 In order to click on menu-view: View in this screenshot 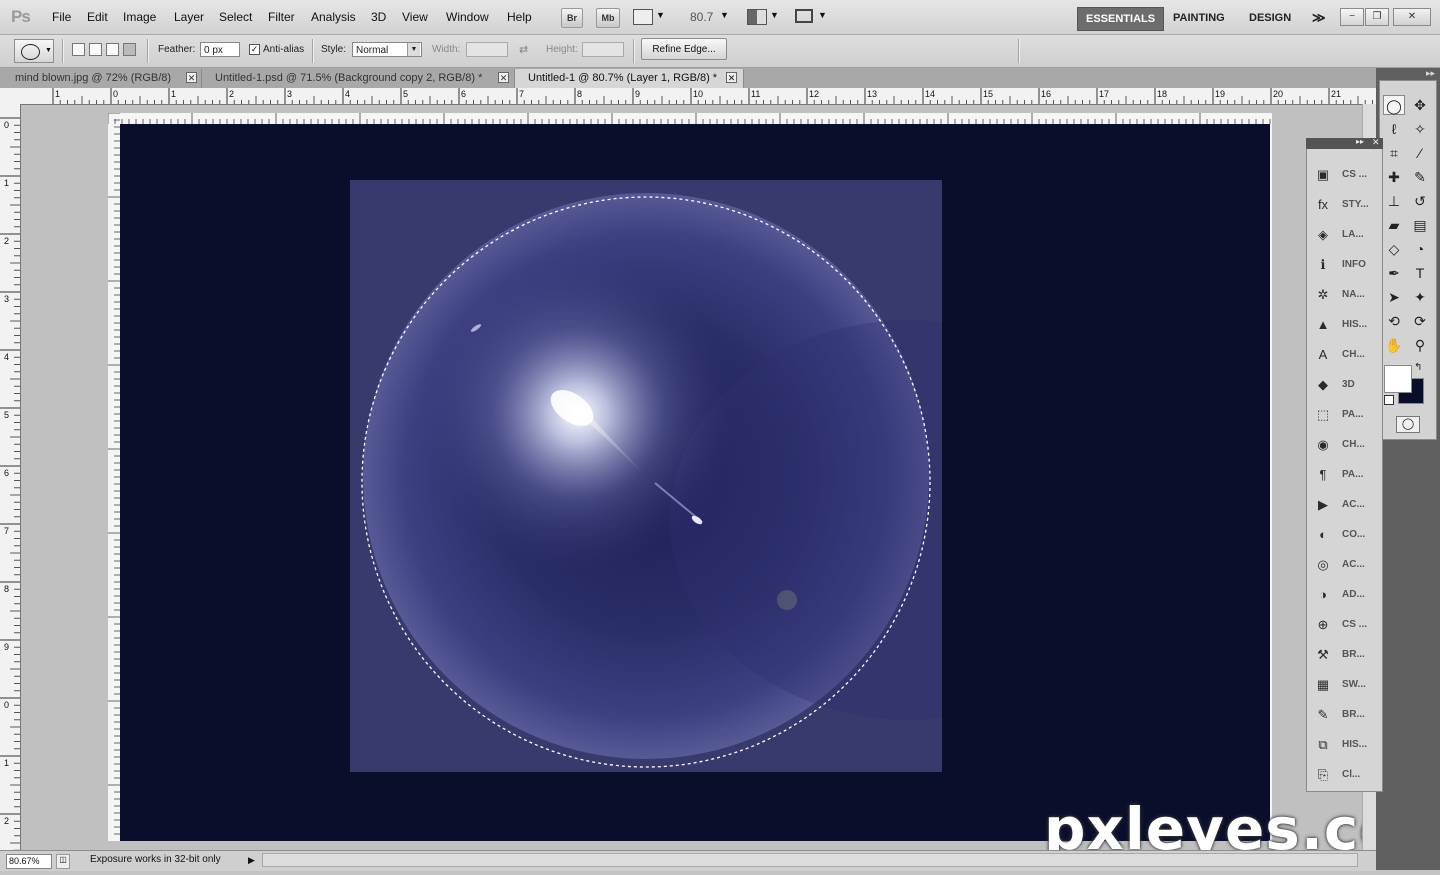, I will do `click(415, 17)`.